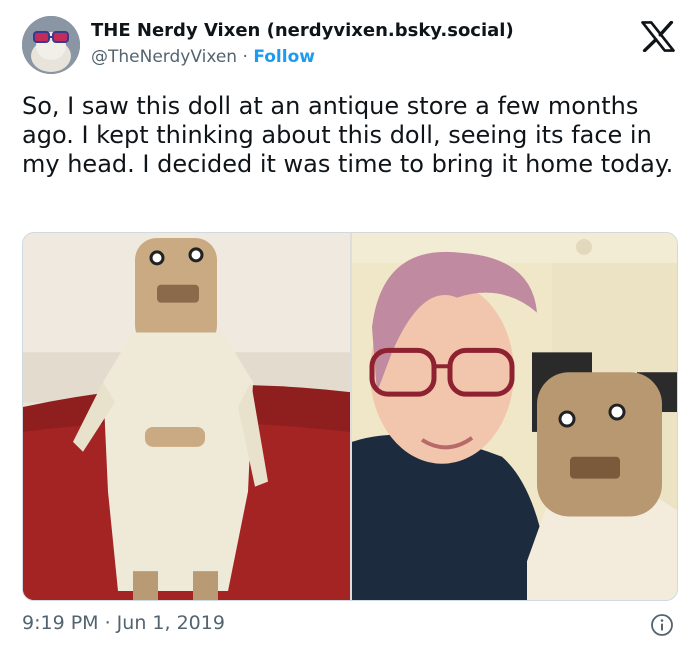 The height and width of the screenshot is (645, 700). What do you see at coordinates (658, 36) in the screenshot?
I see `x-logo-icon` at bounding box center [658, 36].